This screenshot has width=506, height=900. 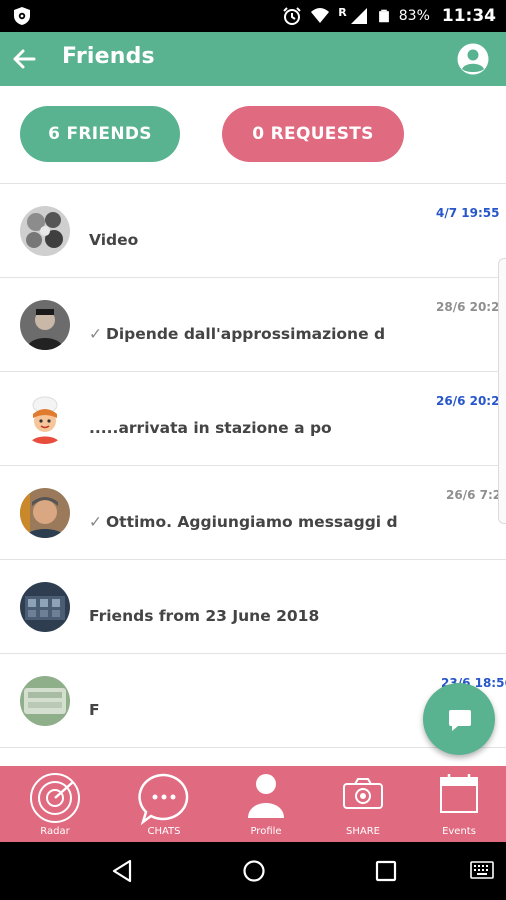 I want to click on chat-bubble-icon, so click(x=460, y=720).